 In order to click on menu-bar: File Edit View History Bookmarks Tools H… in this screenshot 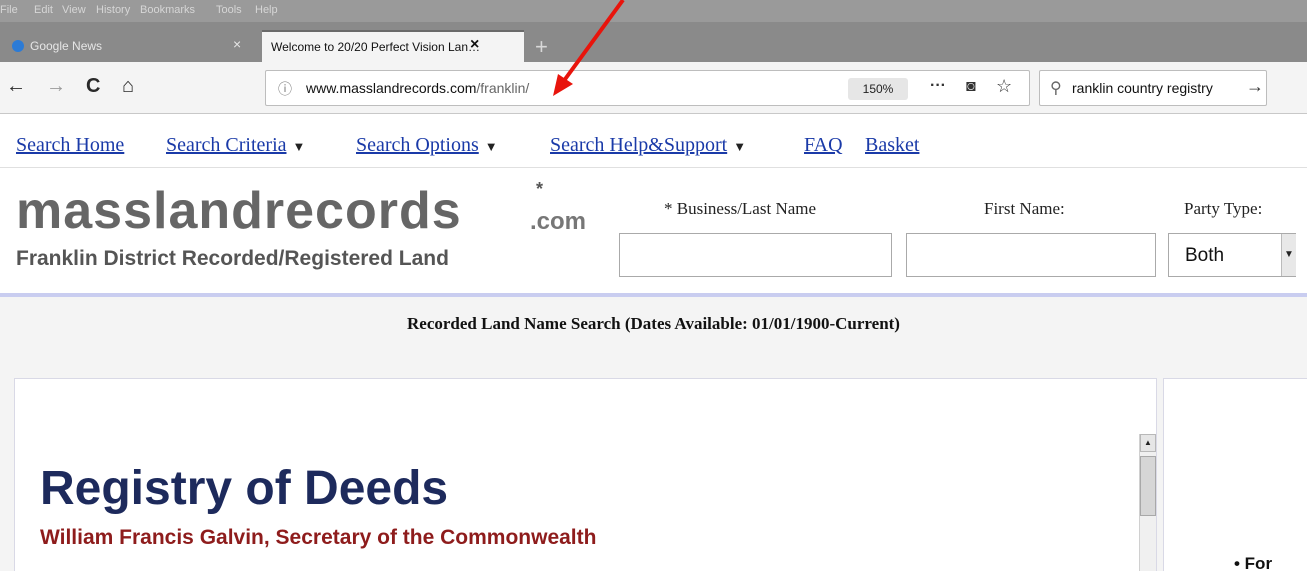, I will do `click(653, 11)`.